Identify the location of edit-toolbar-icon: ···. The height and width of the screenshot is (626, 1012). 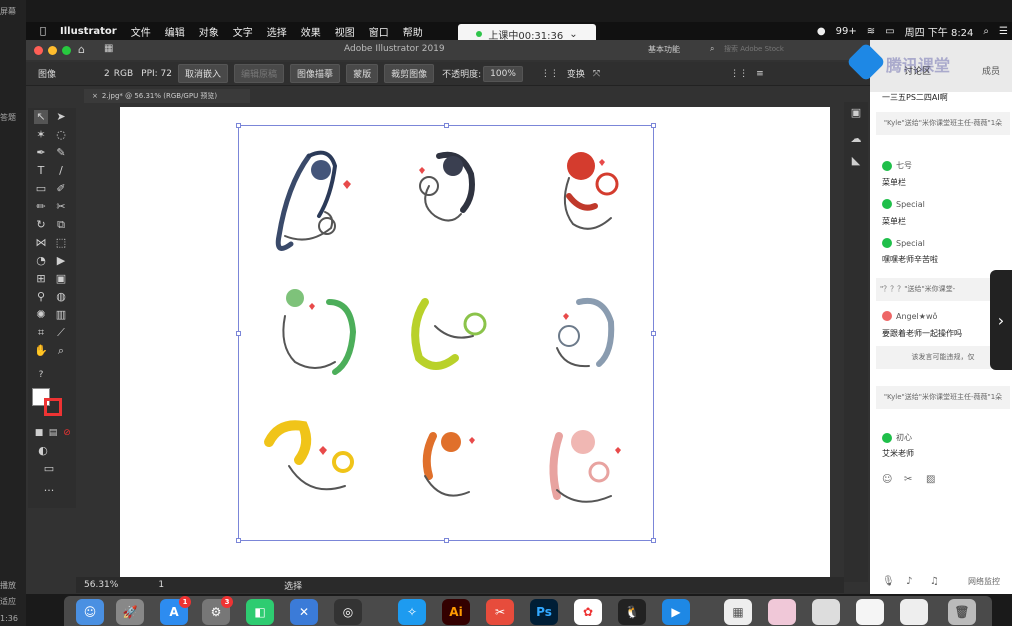
(49, 491).